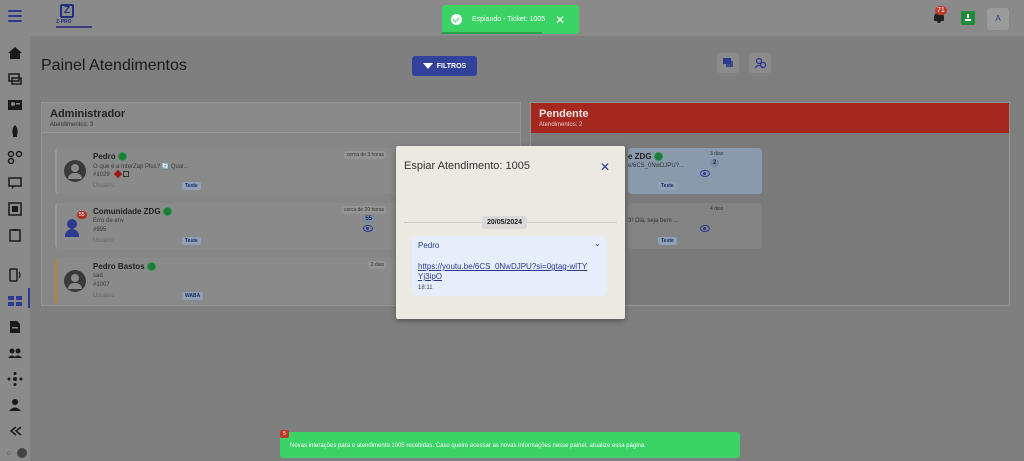  Describe the element at coordinates (760, 63) in the screenshot. I see `user-filter-icon` at that location.